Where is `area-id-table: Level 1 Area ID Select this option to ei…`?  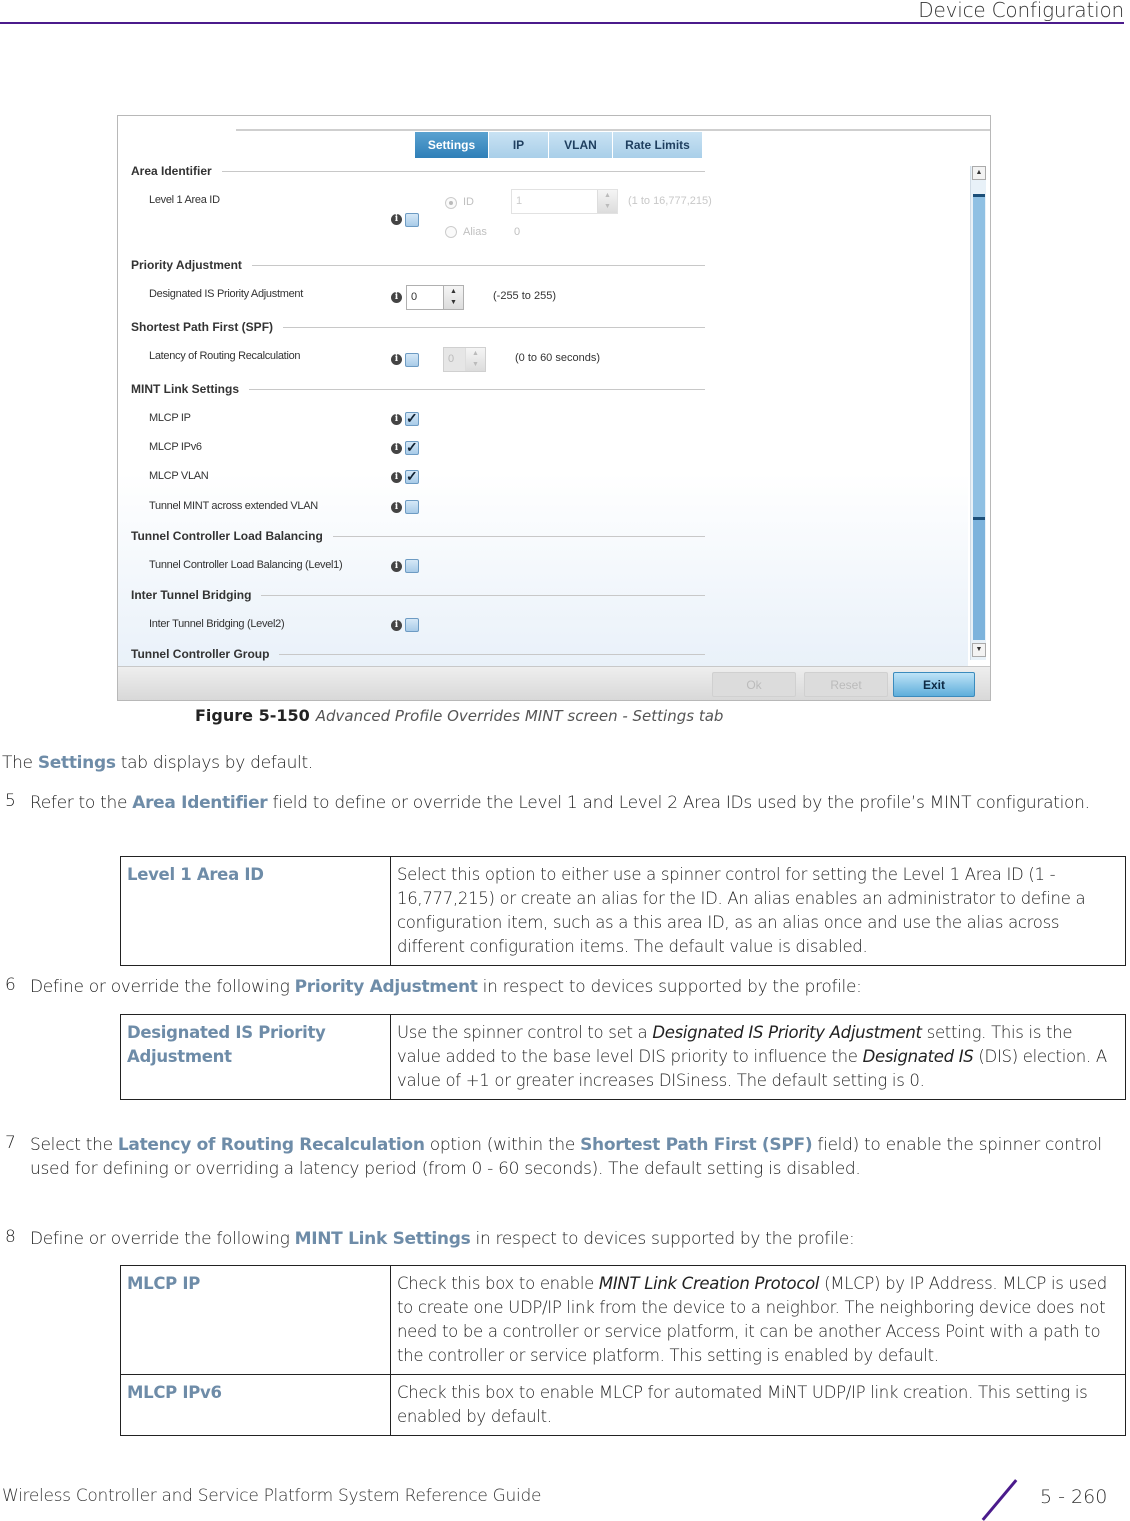
area-id-table: Level 1 Area ID Select this option to ei… is located at coordinates (623, 911).